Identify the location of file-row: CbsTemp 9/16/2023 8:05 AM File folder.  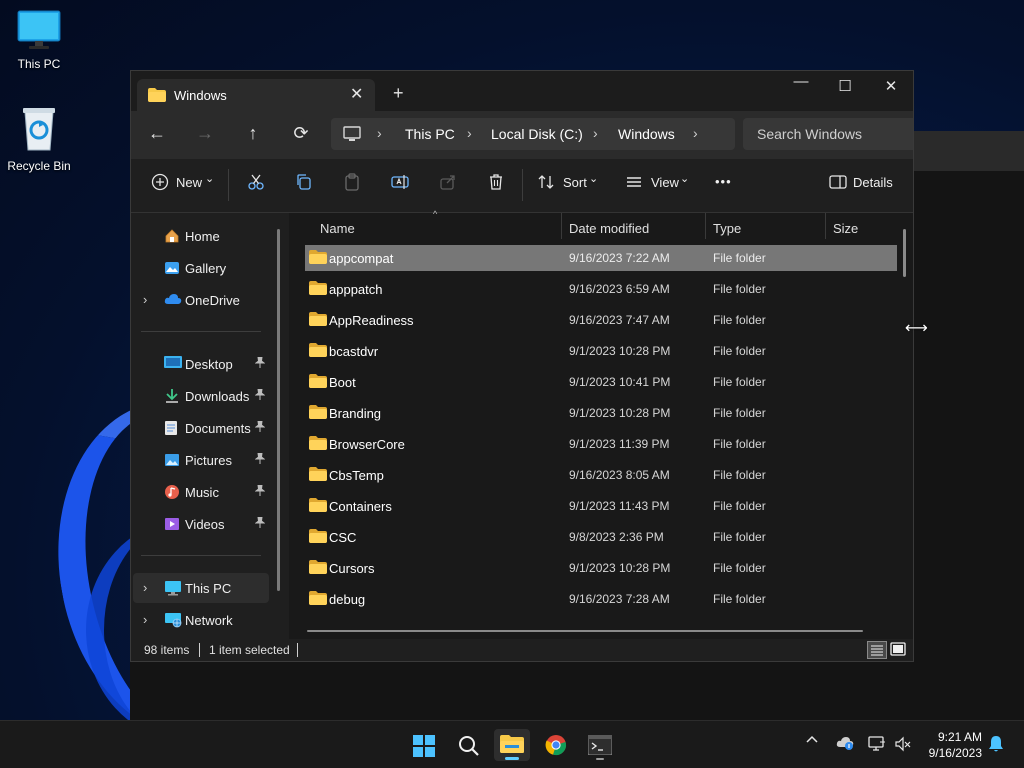
(601, 475).